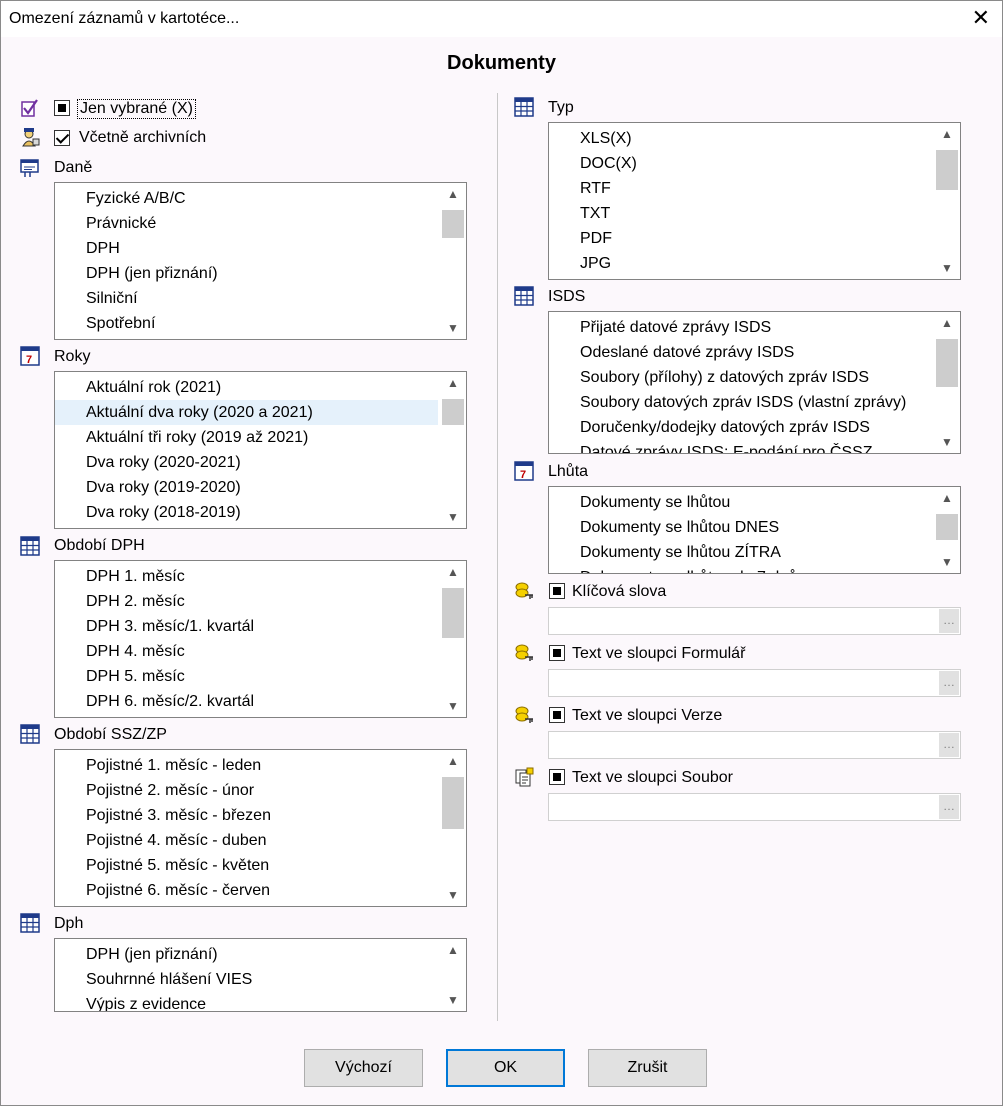 The height and width of the screenshot is (1106, 1003). Describe the element at coordinates (647, 1068) in the screenshot. I see `cancel-button: Zrušit` at that location.